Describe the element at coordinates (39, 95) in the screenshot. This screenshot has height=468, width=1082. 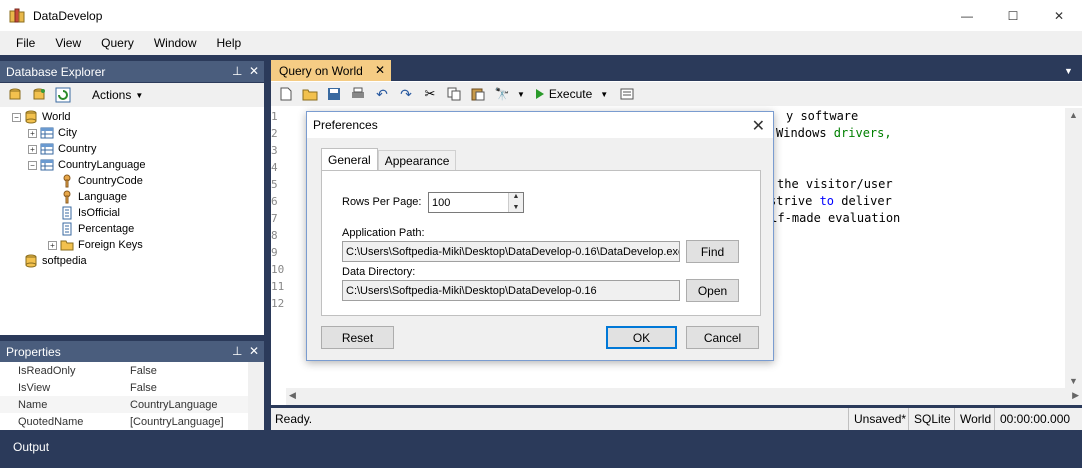
I see `open-database-icon` at that location.